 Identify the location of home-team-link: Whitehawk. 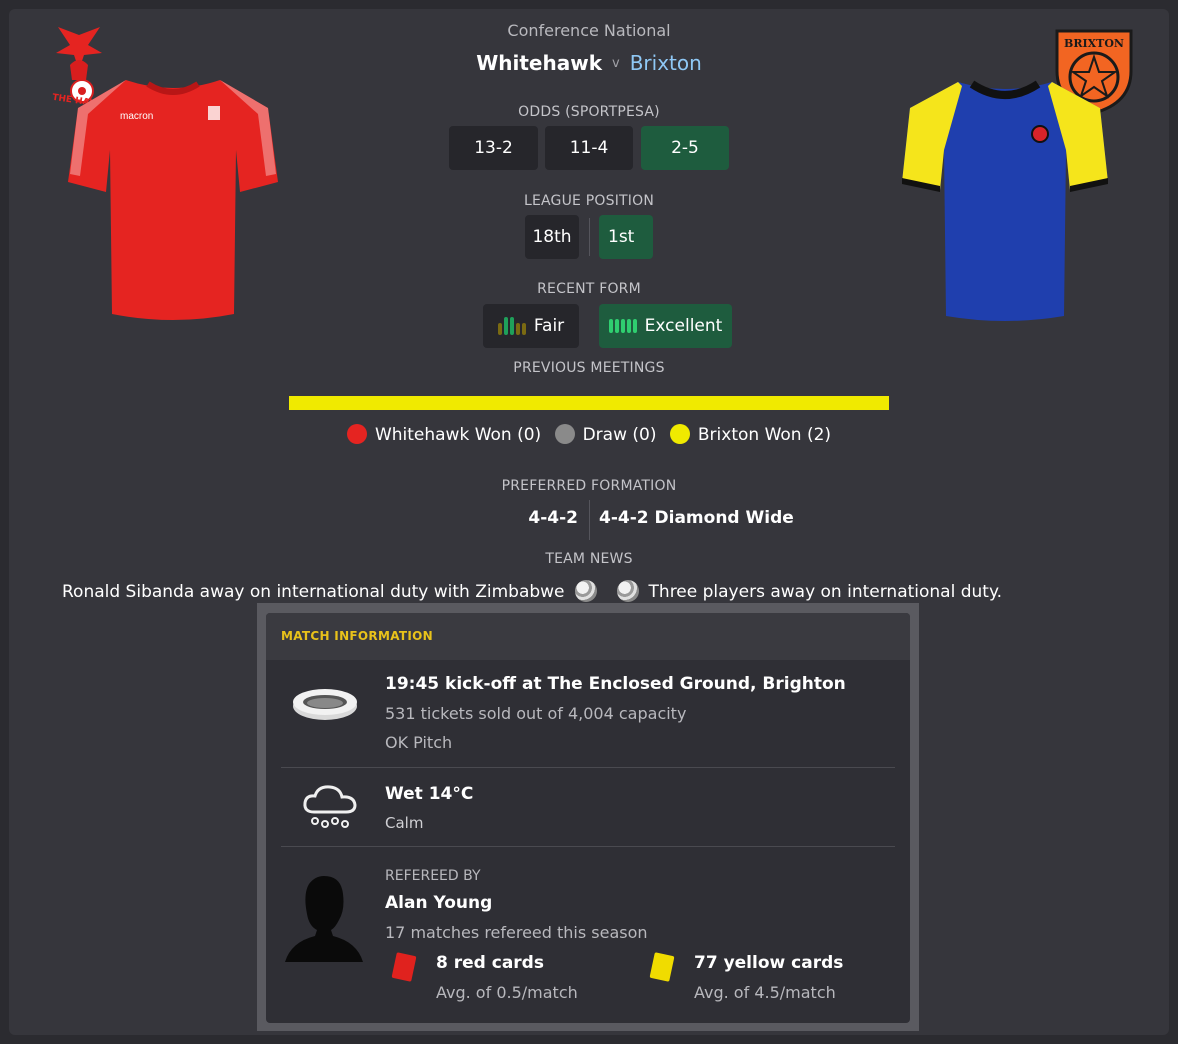
(539, 63).